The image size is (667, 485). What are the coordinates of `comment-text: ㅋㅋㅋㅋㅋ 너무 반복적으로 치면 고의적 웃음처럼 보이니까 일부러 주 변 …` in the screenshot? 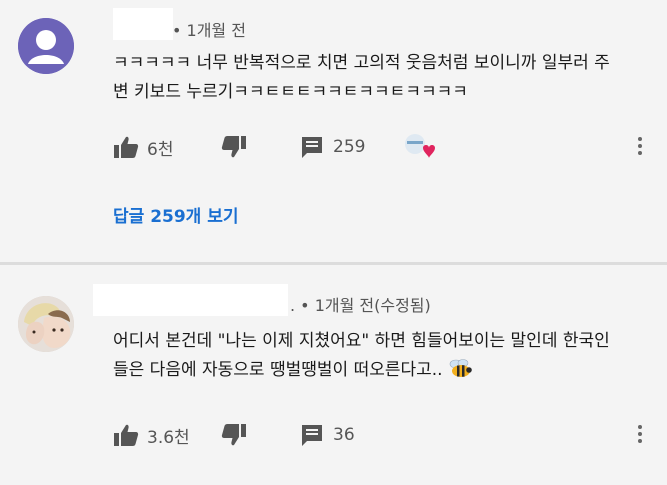 It's located at (361, 78).